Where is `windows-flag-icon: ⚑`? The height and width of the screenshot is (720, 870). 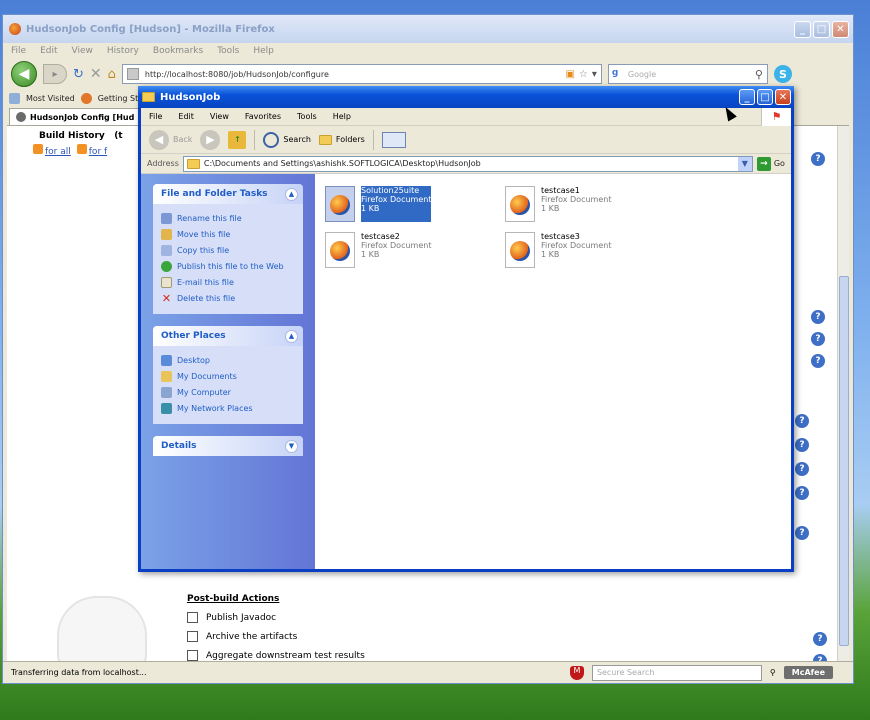 windows-flag-icon: ⚑ is located at coordinates (776, 116).